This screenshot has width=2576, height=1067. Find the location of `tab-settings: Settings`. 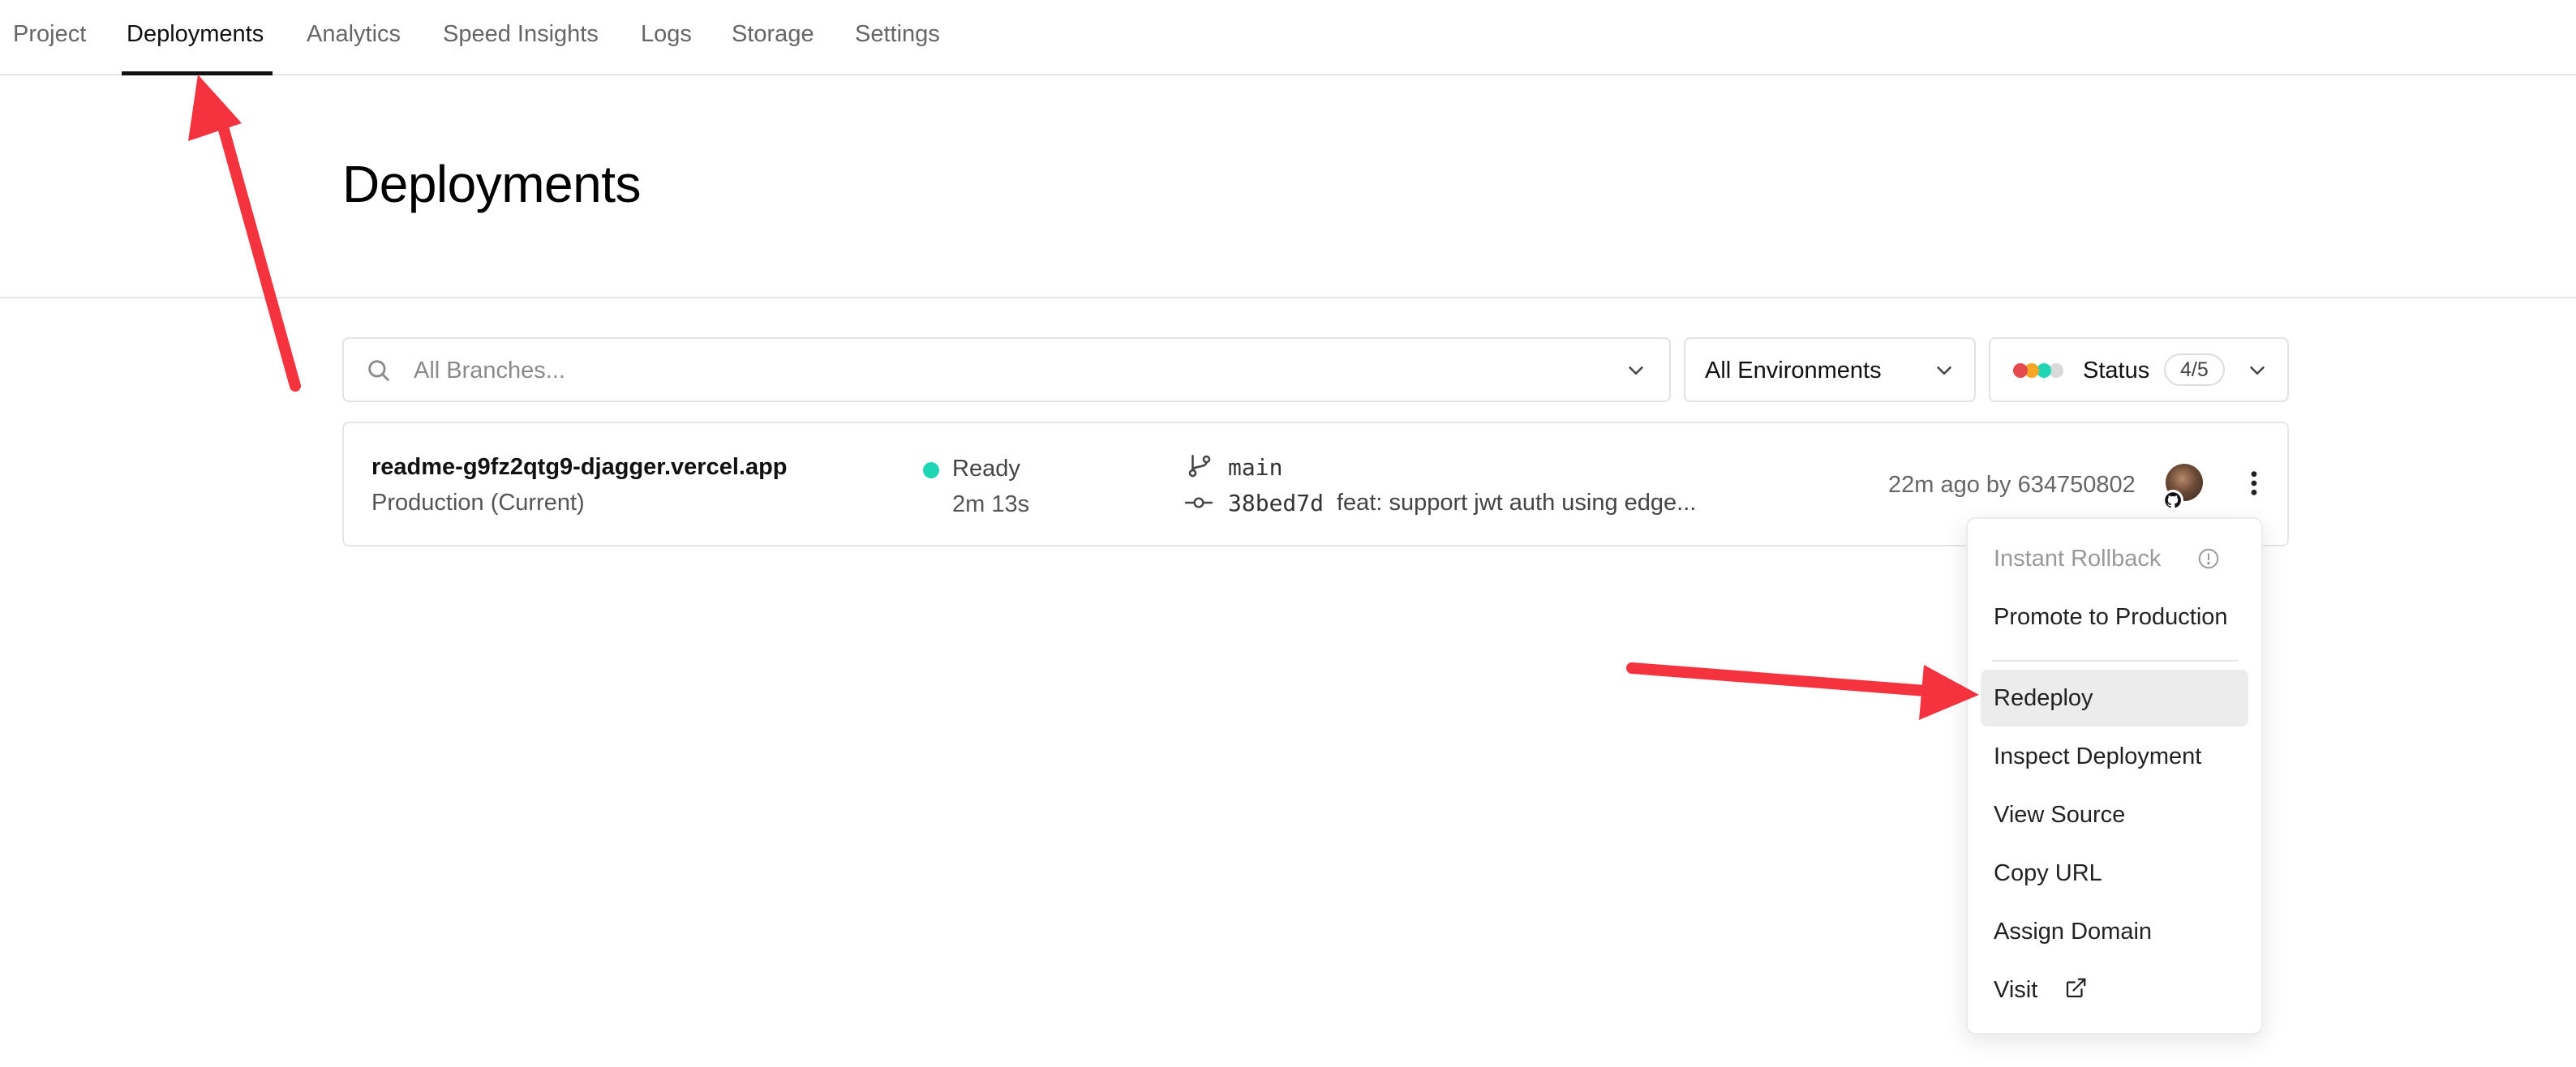

tab-settings: Settings is located at coordinates (897, 34).